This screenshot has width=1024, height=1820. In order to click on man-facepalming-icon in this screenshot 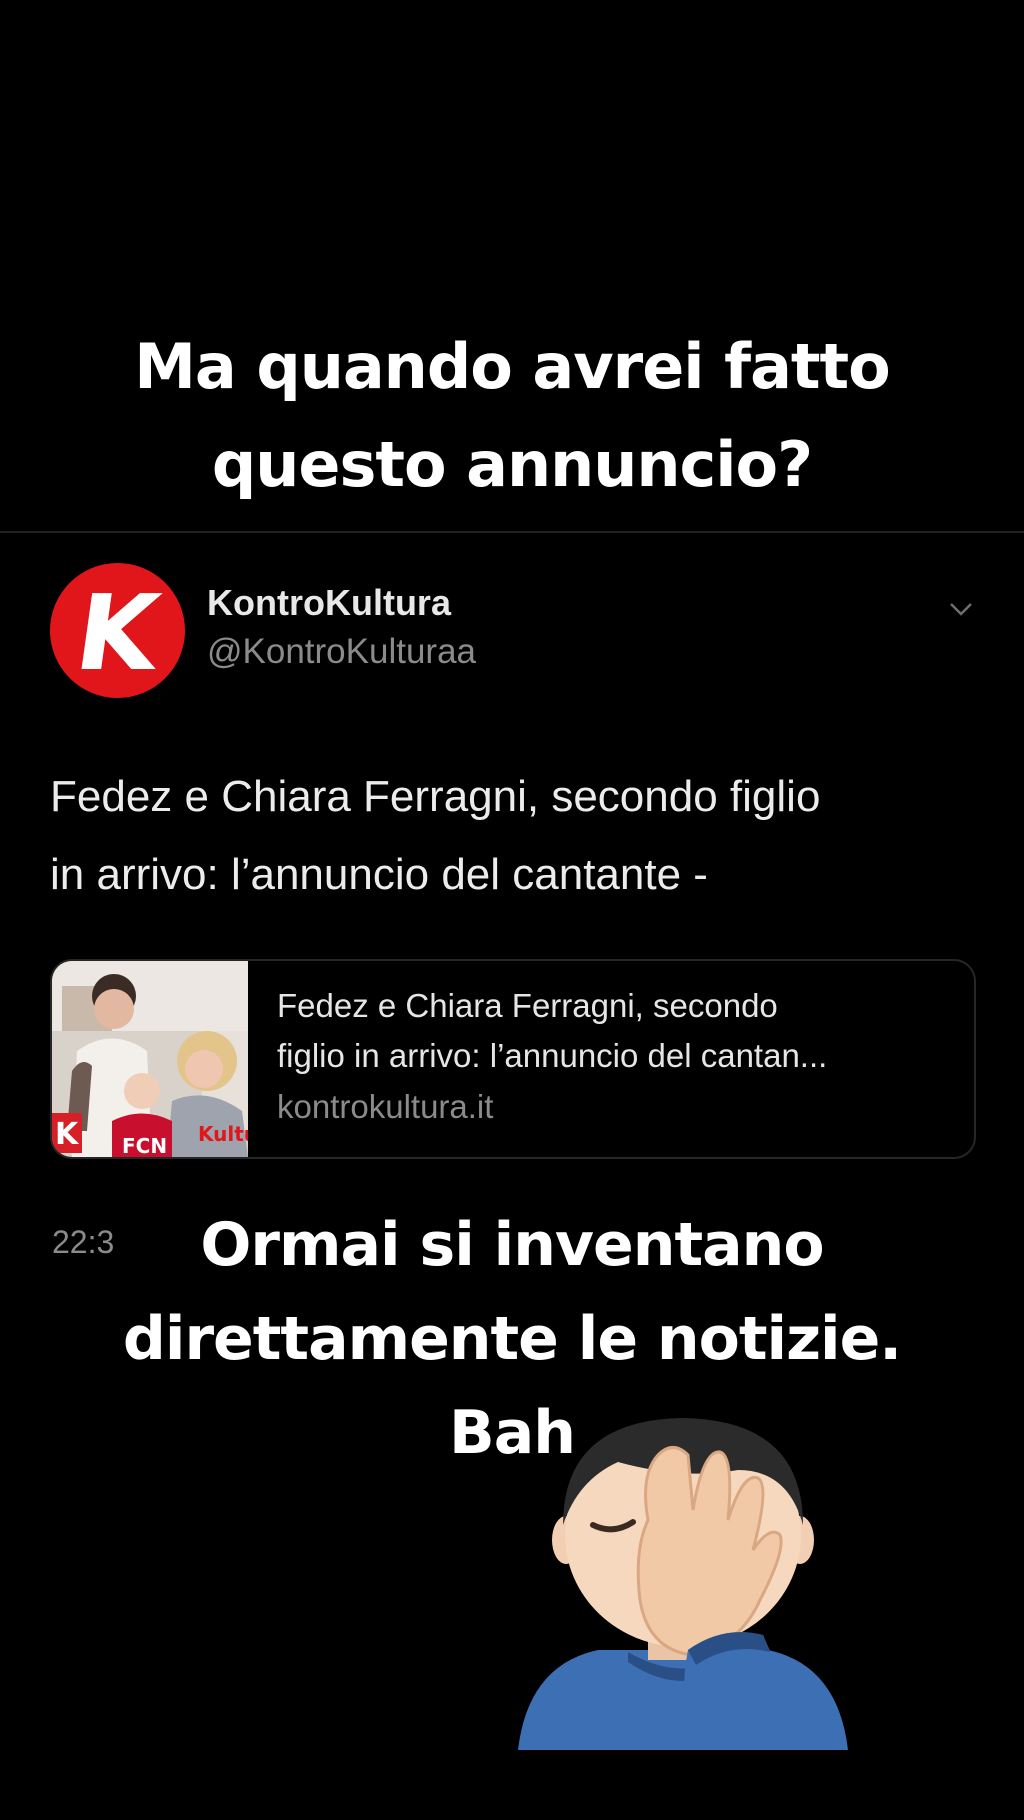, I will do `click(683, 1584)`.